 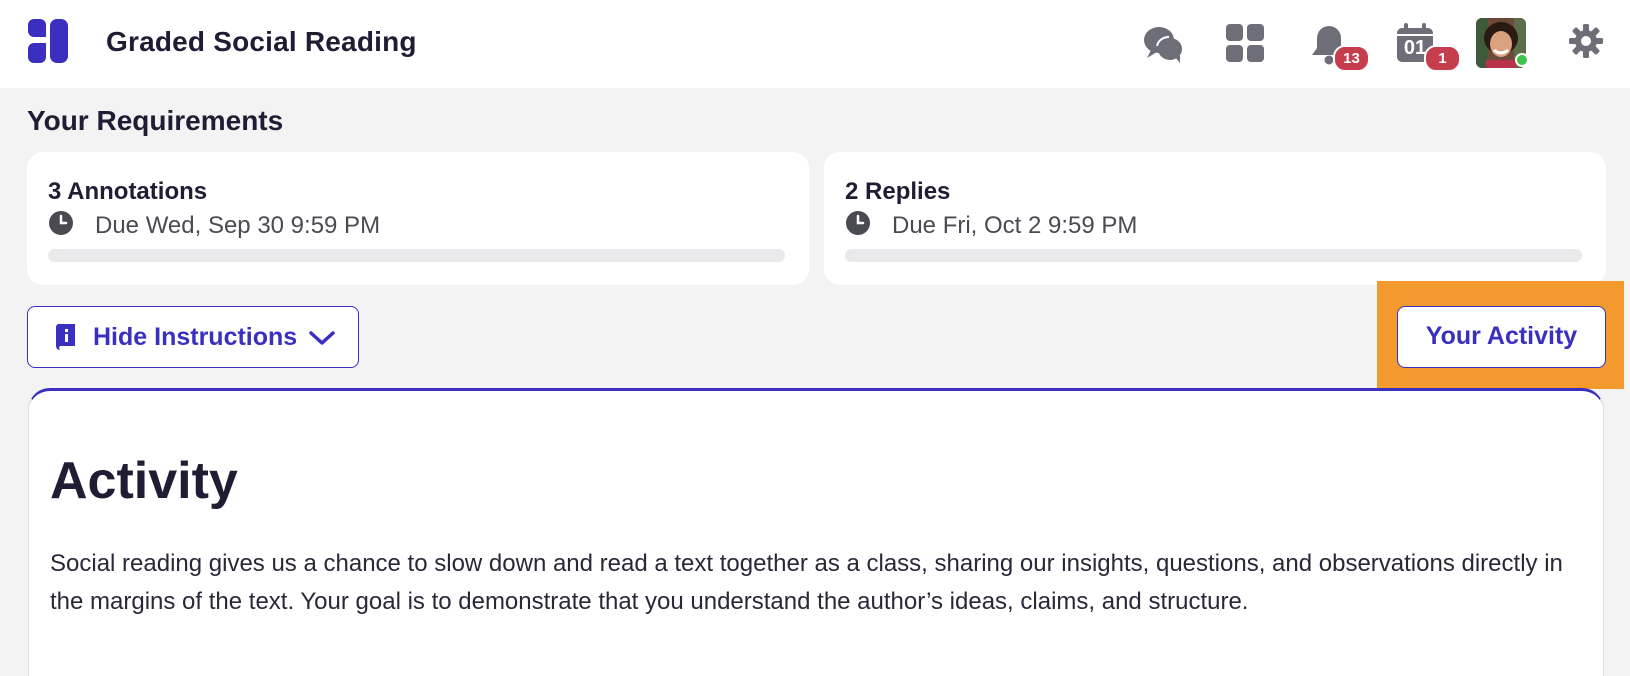 I want to click on requirement-card-replies: 2 Replies Due Fri, Oct 2 9:59 PM, so click(x=1215, y=218).